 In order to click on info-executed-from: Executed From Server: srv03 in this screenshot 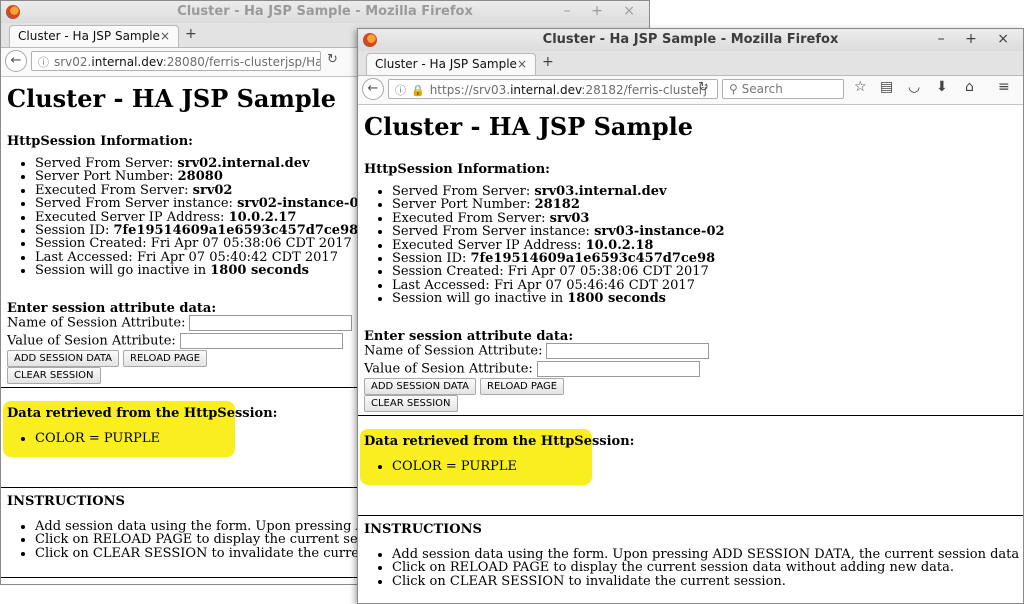, I will do `click(558, 218)`.